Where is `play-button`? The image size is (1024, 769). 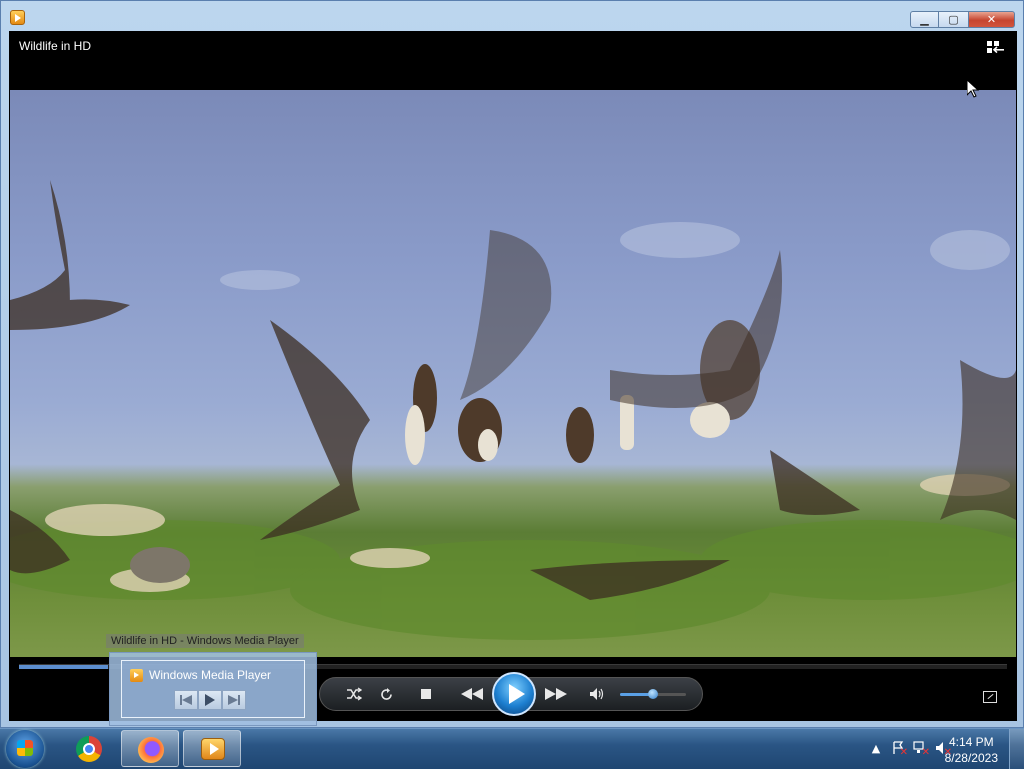
play-button is located at coordinates (514, 694).